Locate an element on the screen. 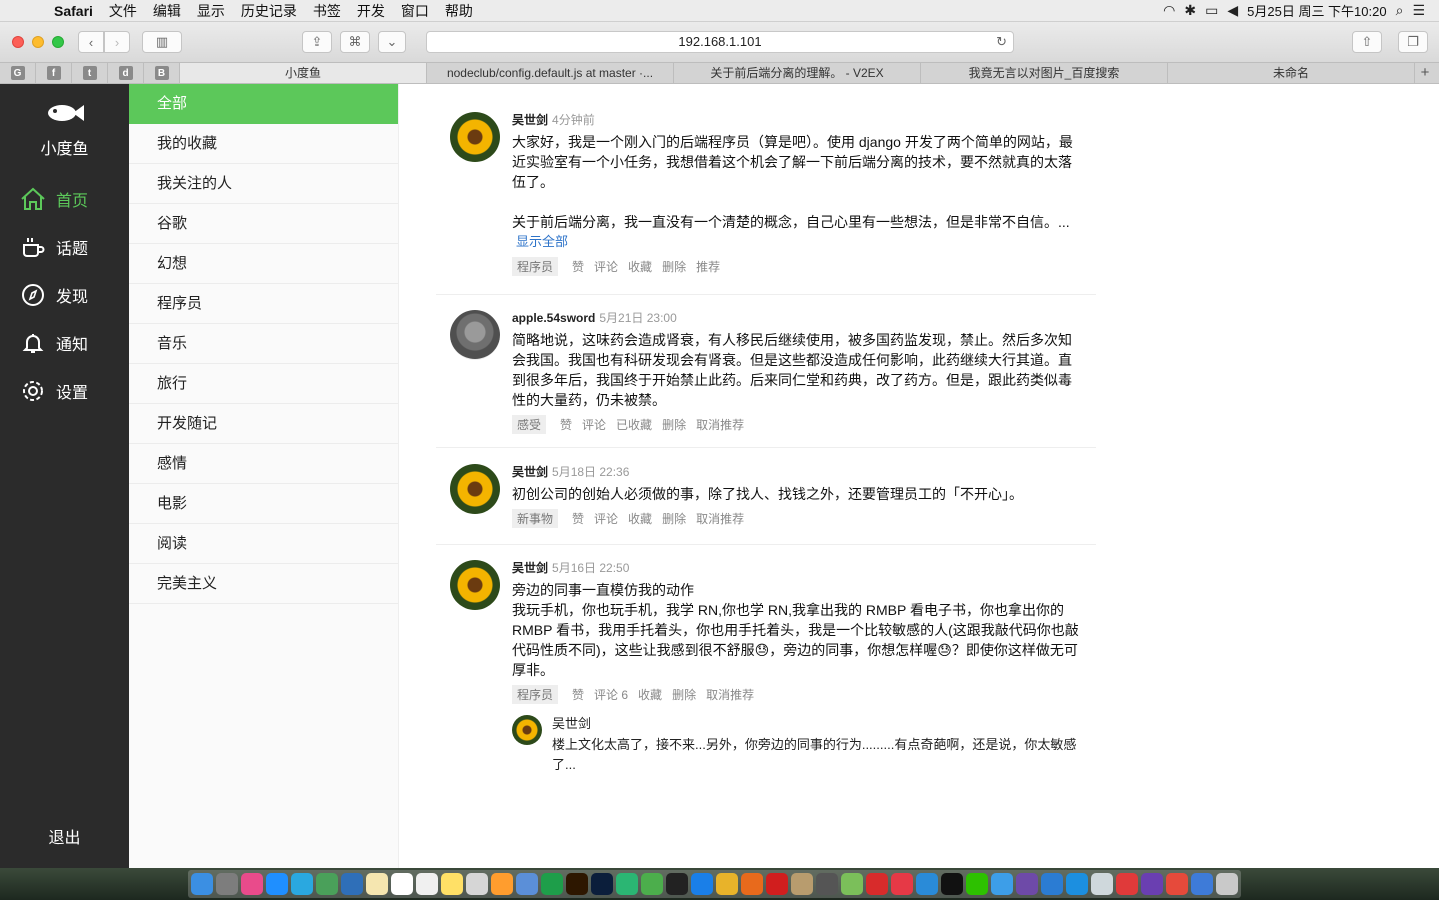 This screenshot has width=1439, height=900. category-item-perfectionism: 完美主义 is located at coordinates (263, 584).